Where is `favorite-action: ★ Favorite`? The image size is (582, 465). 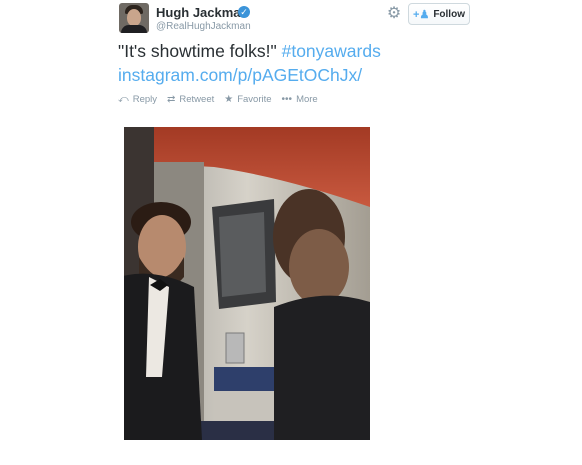
favorite-action: ★ Favorite is located at coordinates (247, 99).